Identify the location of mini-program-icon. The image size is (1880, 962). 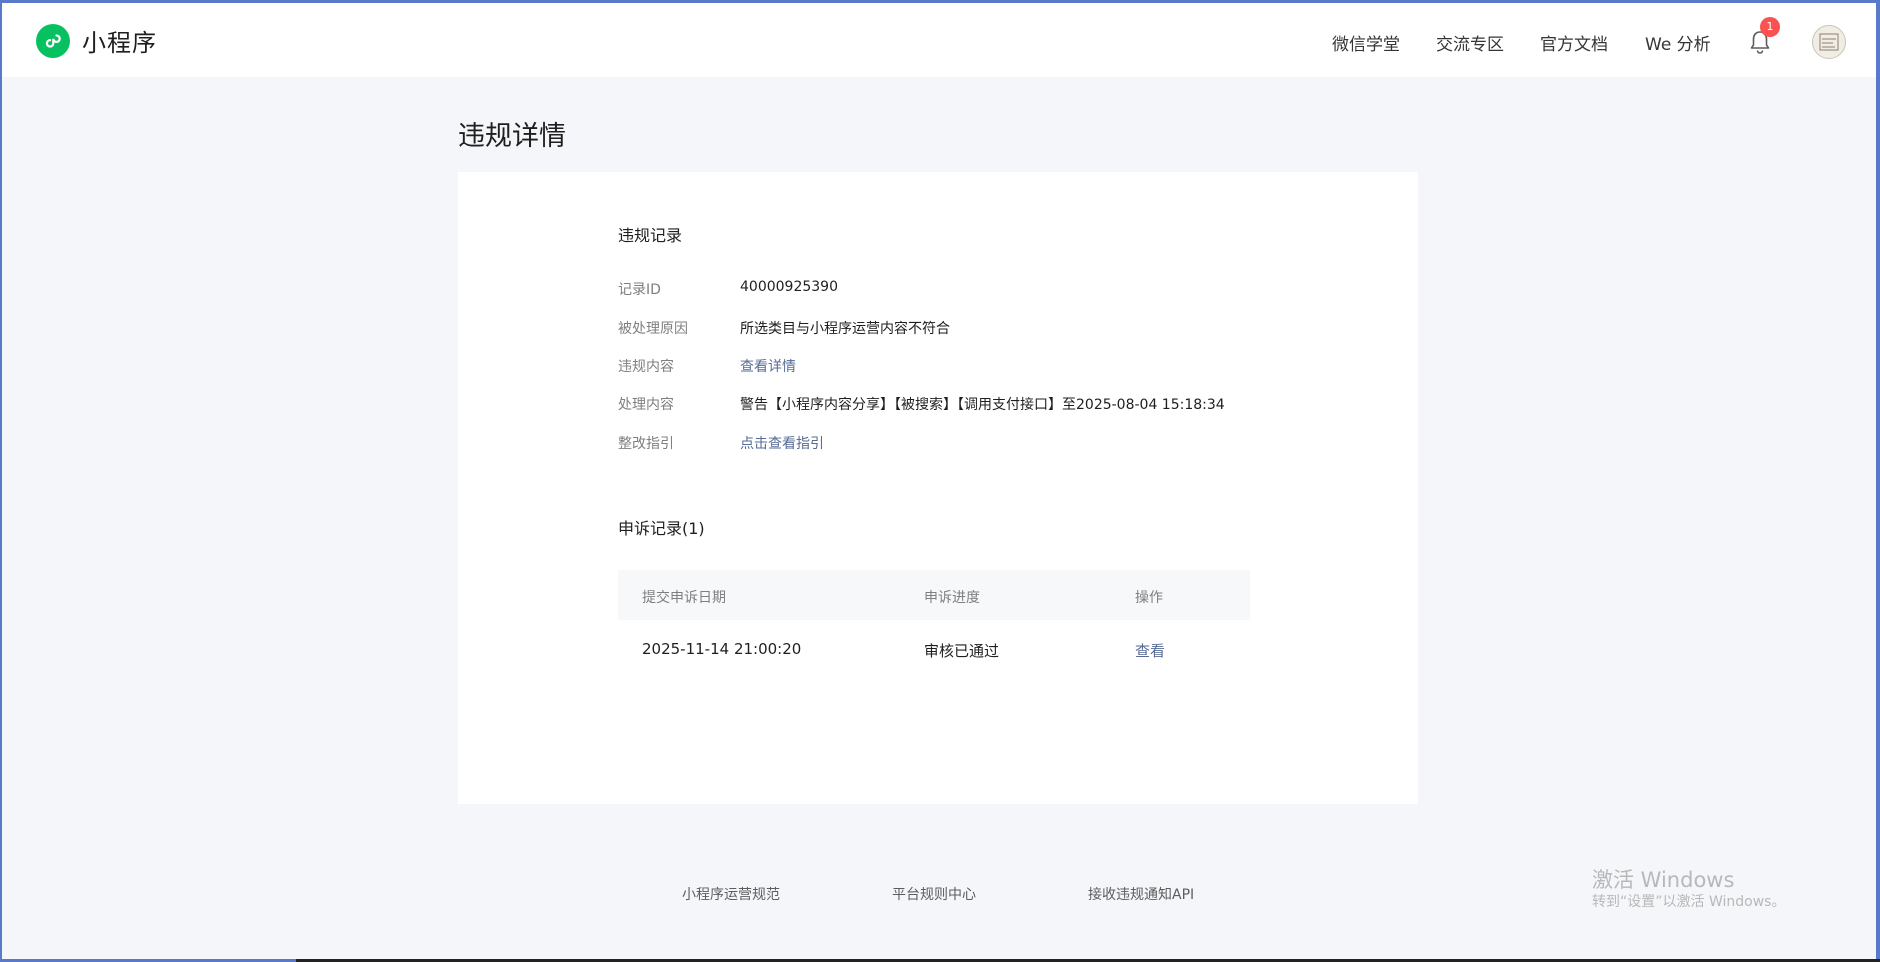
(53, 40).